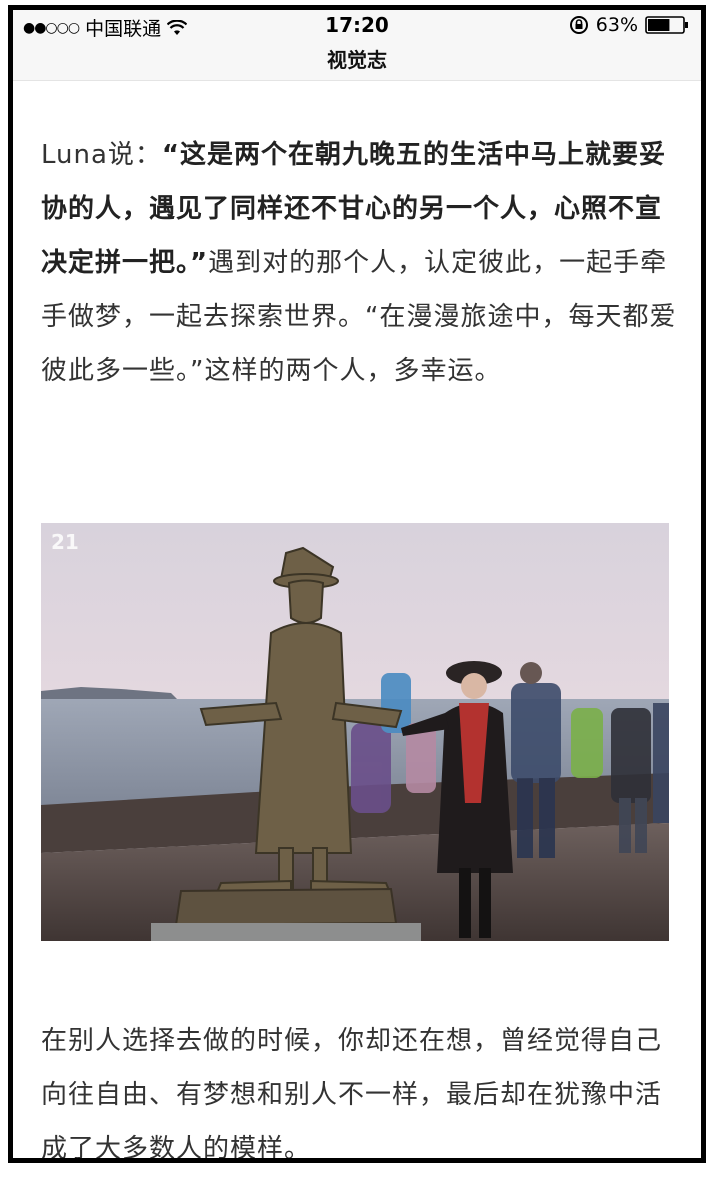 The width and height of the screenshot is (718, 1177). What do you see at coordinates (579, 25) in the screenshot?
I see `rotation-lock-icon` at bounding box center [579, 25].